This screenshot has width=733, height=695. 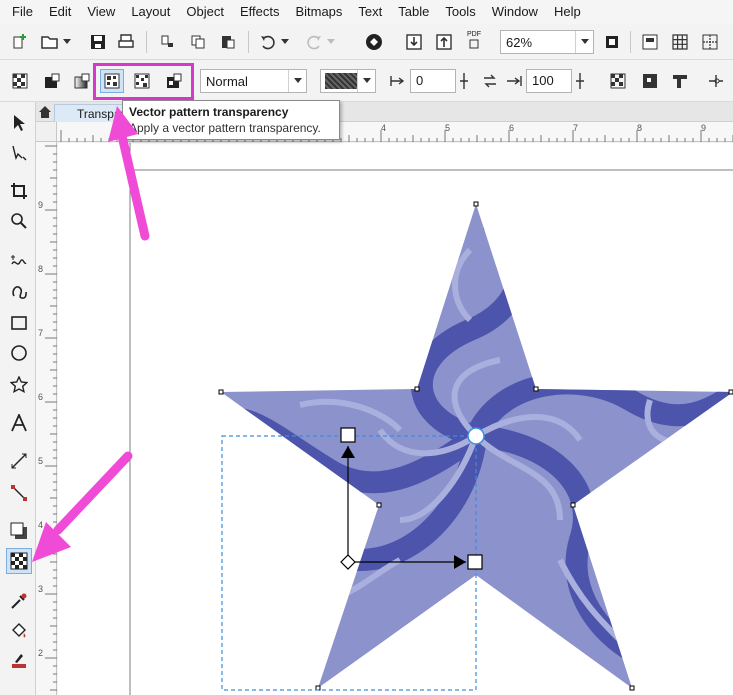 I want to click on freeze-transparency-icon, so click(x=716, y=81).